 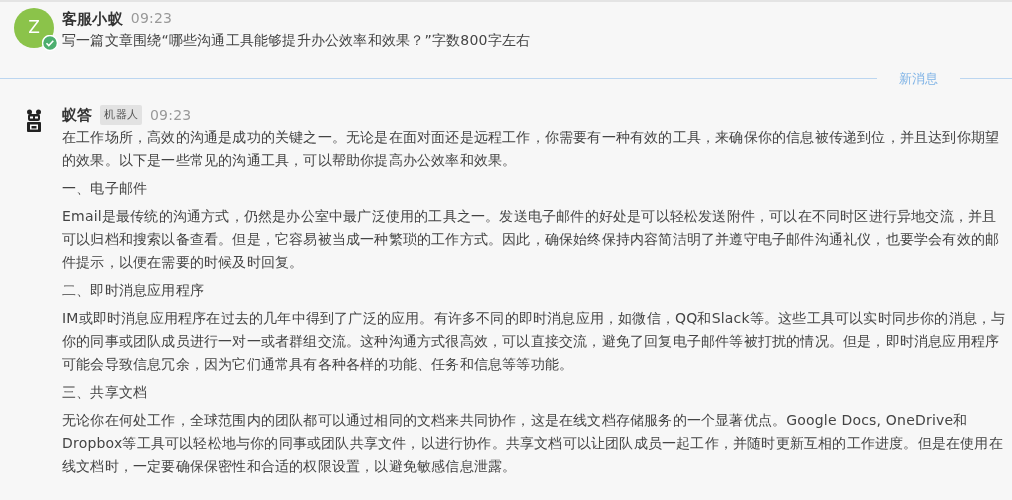 I want to click on message-text: 二、即时消息应用程序, so click(x=133, y=290).